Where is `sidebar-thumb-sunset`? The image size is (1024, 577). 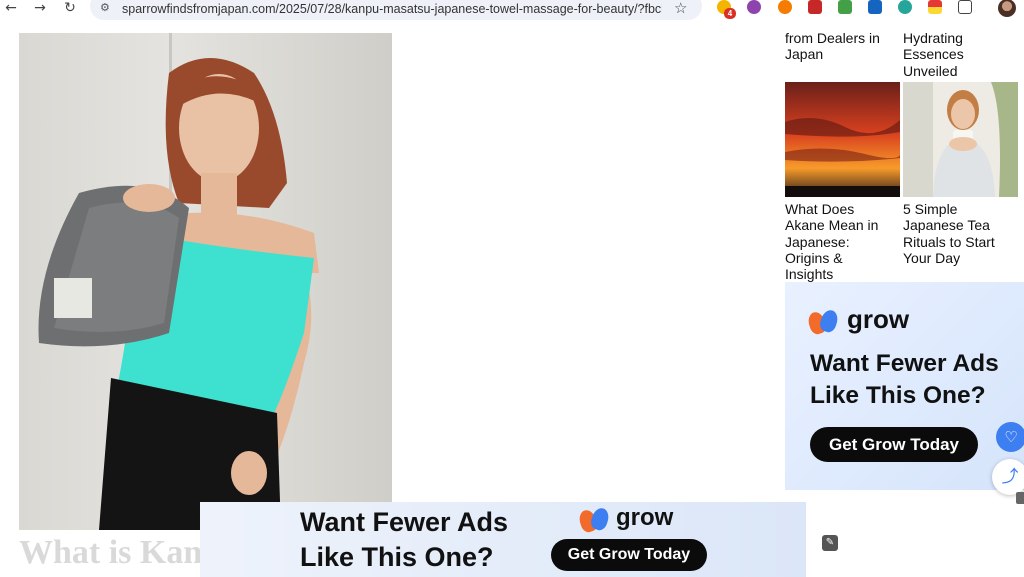
sidebar-thumb-sunset is located at coordinates (842, 139).